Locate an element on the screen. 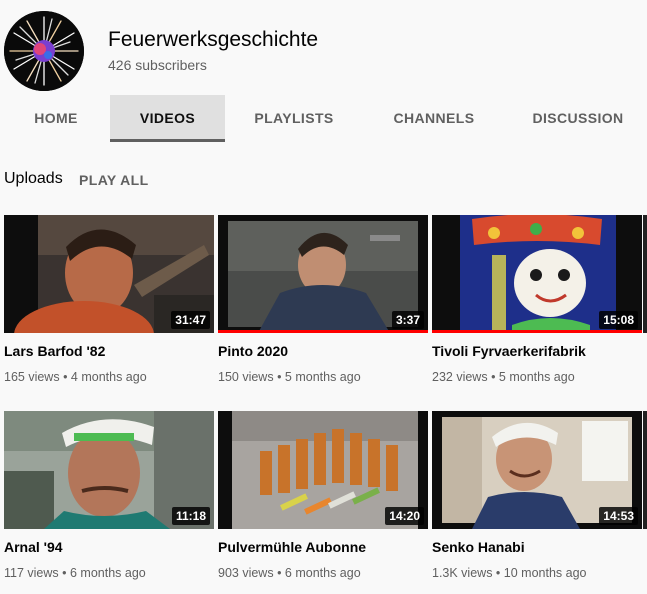 The image size is (647, 594). video-meta: 117 views • 6 months ago is located at coordinates (75, 573).